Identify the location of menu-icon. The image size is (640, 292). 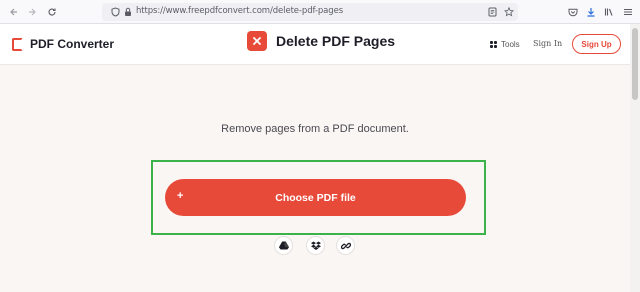
(628, 12).